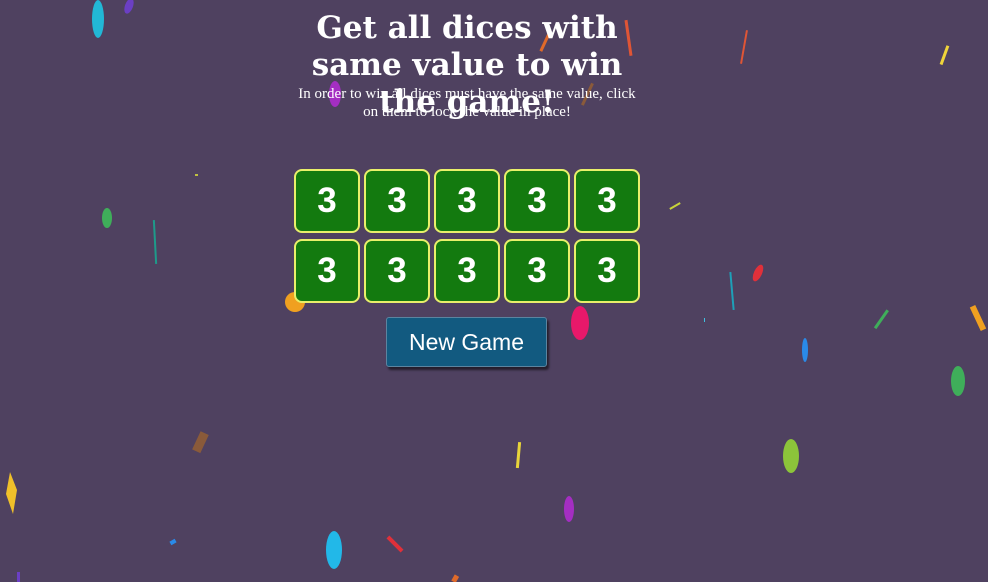 Image resolution: width=988 pixels, height=582 pixels. Describe the element at coordinates (467, 271) in the screenshot. I see `die-8: 3` at that location.